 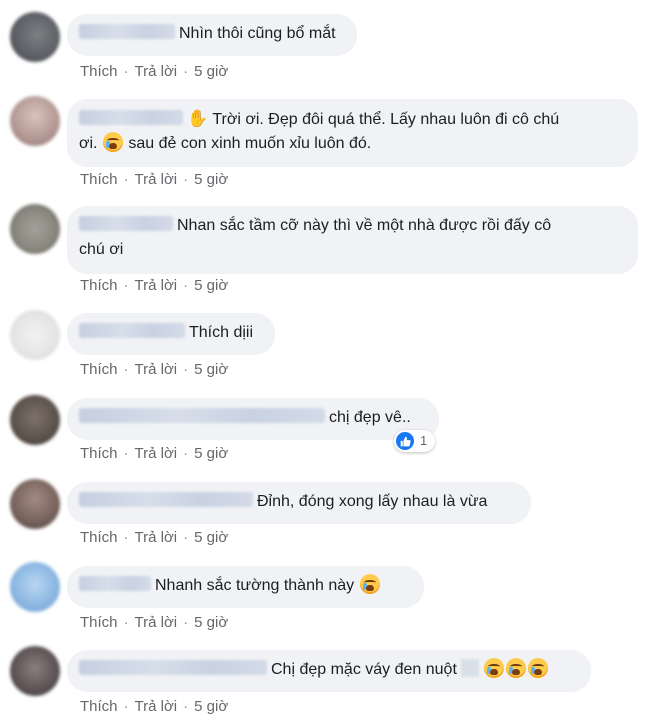 I want to click on comment-text: chị đẹp vê.., so click(x=370, y=417).